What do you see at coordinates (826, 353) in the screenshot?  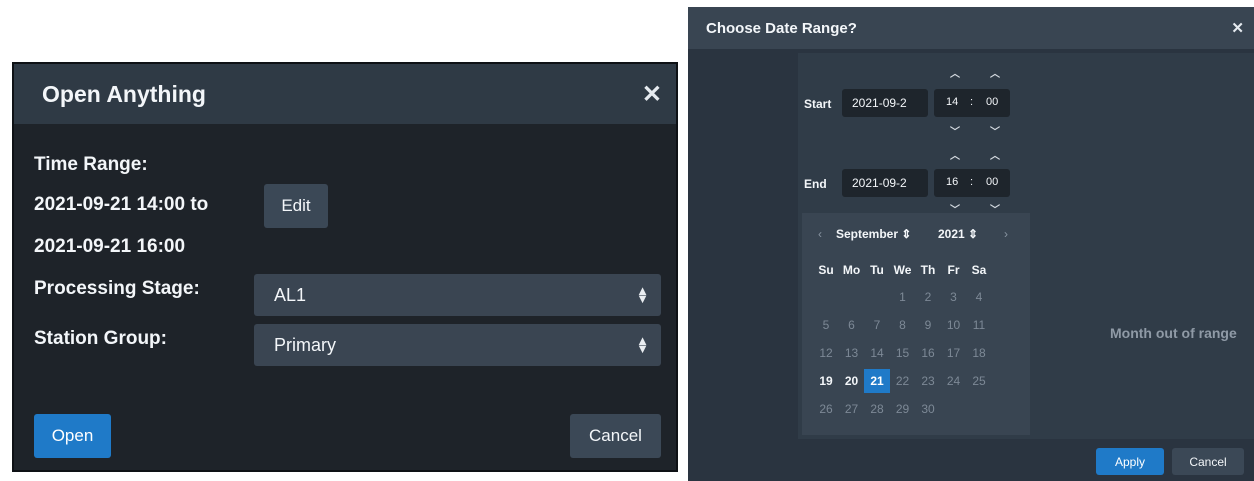 I see `calendar-day: 12` at bounding box center [826, 353].